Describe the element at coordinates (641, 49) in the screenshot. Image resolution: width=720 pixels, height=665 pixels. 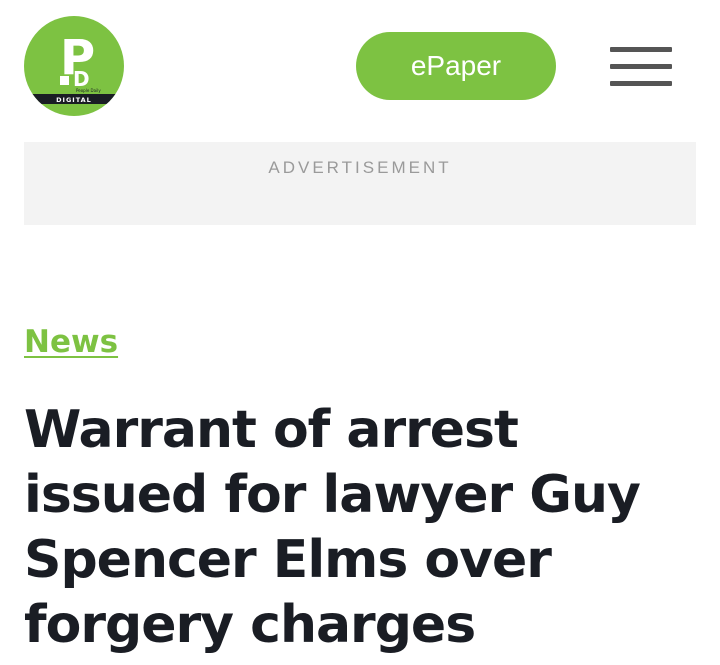
I see `menu-bar-top` at that location.